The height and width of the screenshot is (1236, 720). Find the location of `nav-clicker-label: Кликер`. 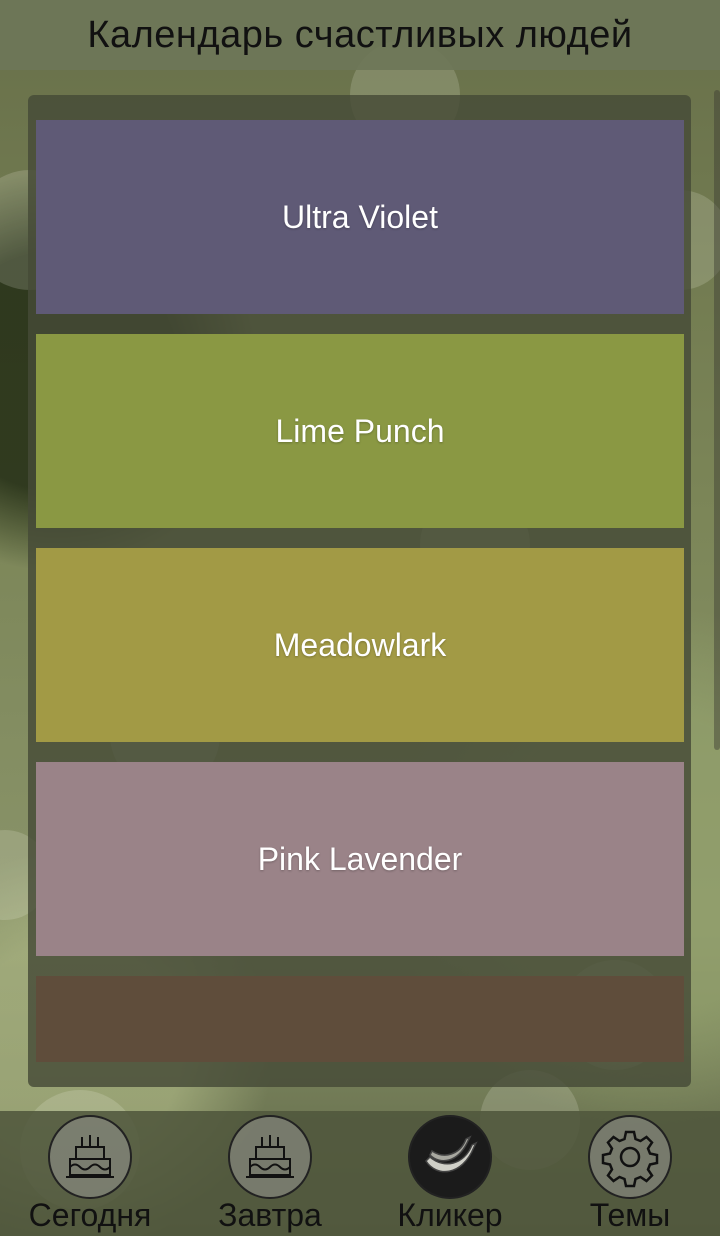

nav-clicker-label: Кликер is located at coordinates (450, 1215).